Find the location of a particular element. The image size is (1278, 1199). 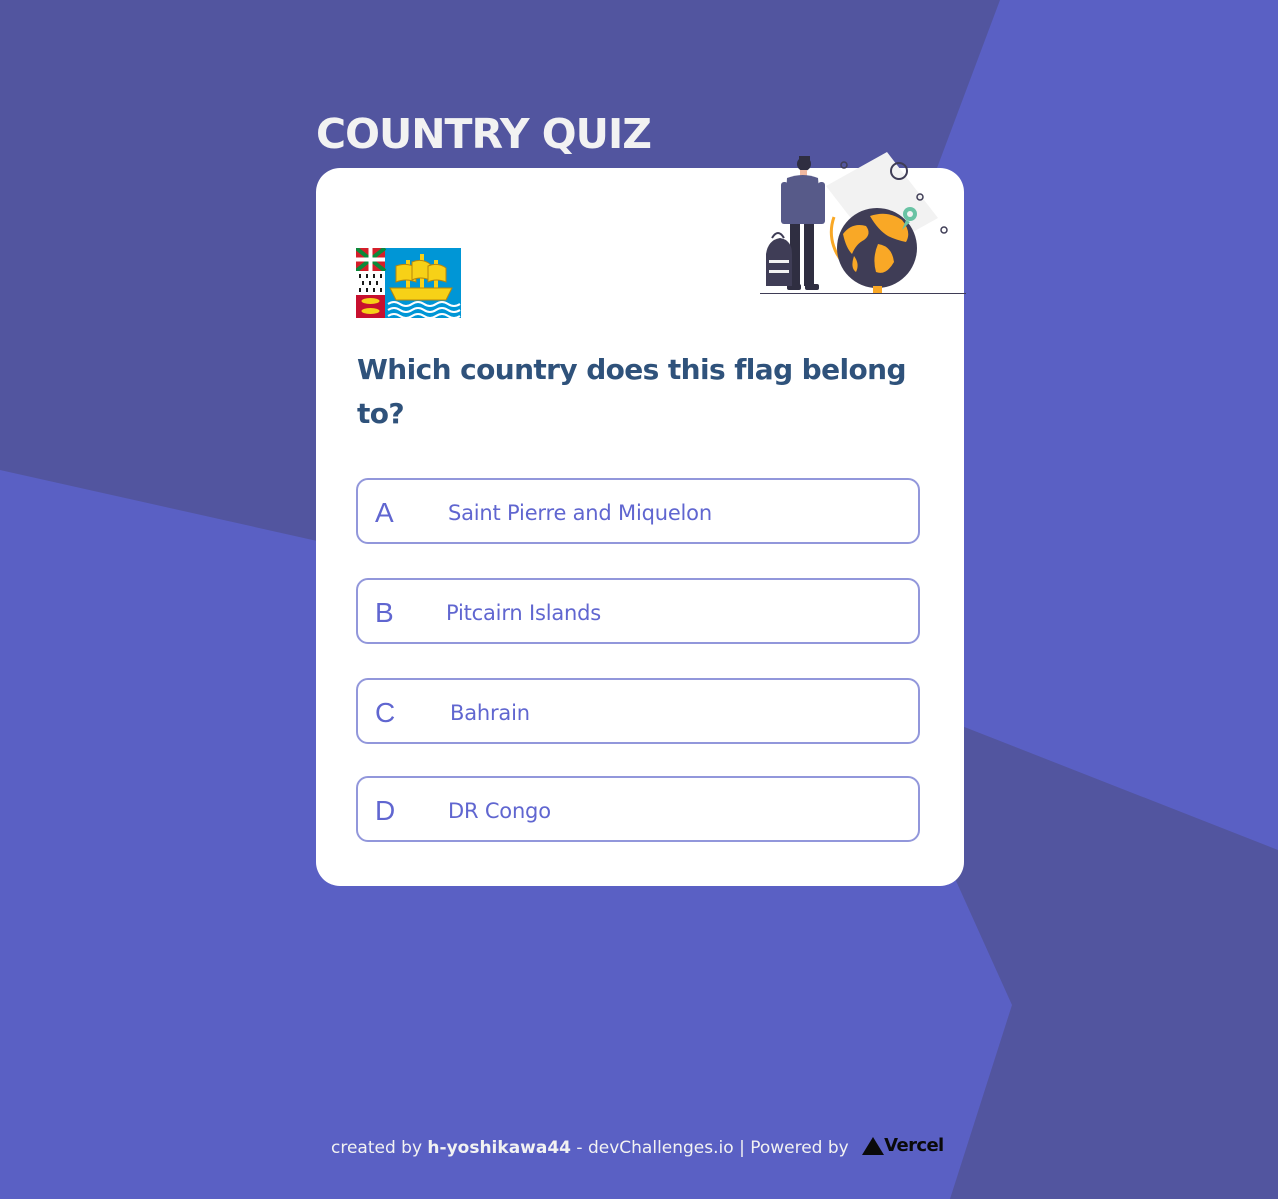

option-letter: D is located at coordinates (385, 810).